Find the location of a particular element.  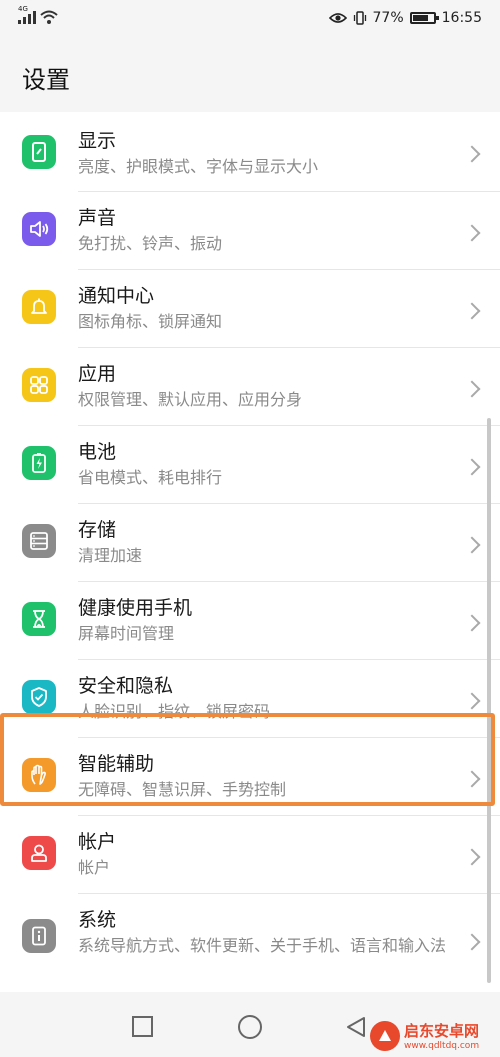

watermark-text: 启东安卓网 www.qdltdq.com is located at coordinates (441, 1035).